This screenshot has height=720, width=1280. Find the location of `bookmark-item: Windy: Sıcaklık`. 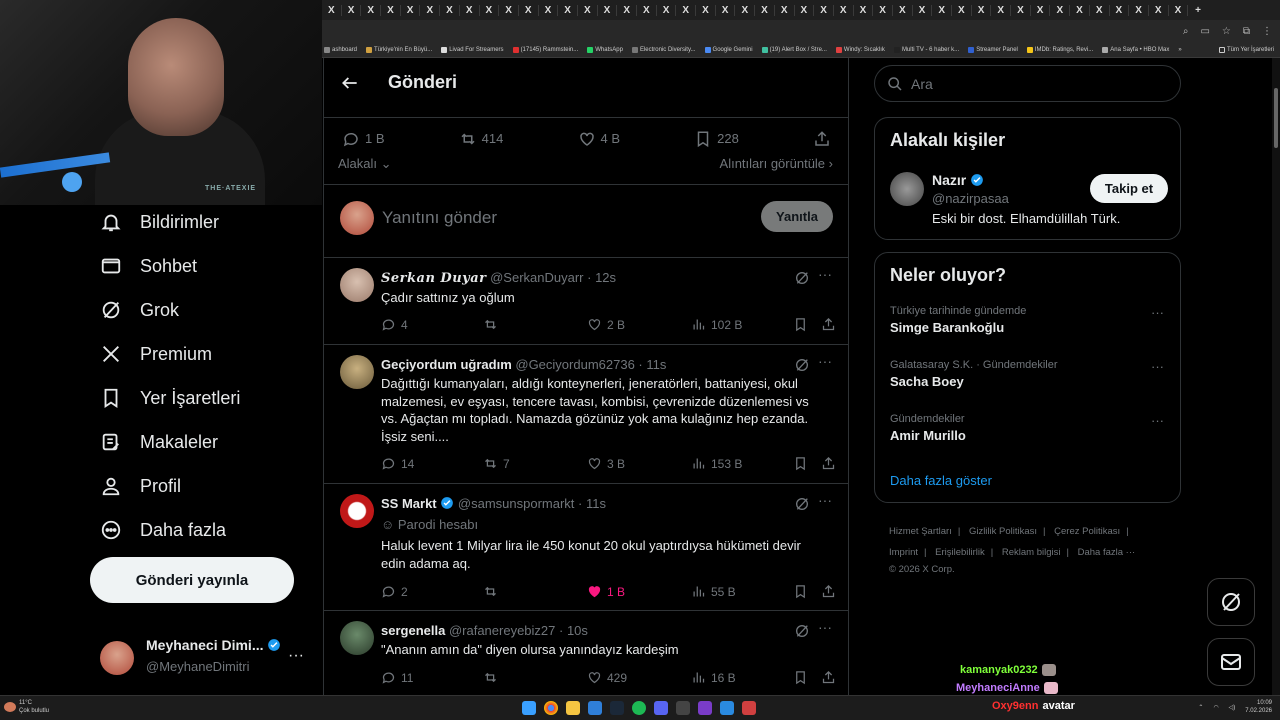

bookmark-item: Windy: Sıcaklık is located at coordinates (860, 49).